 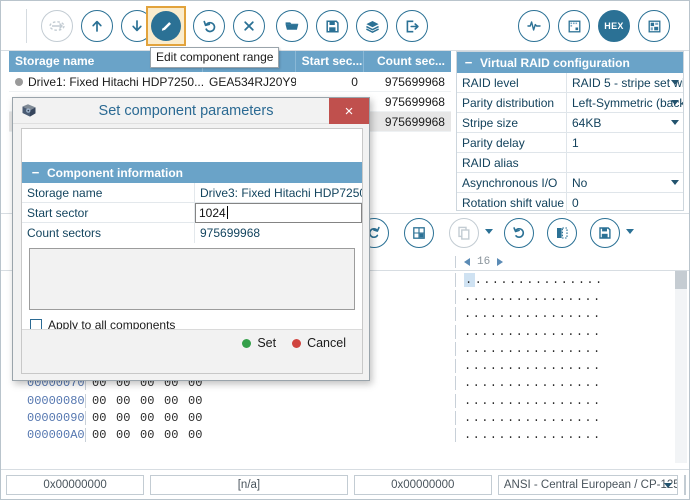 What do you see at coordinates (249, 484) in the screenshot?
I see `status-selection: [n/a]` at bounding box center [249, 484].